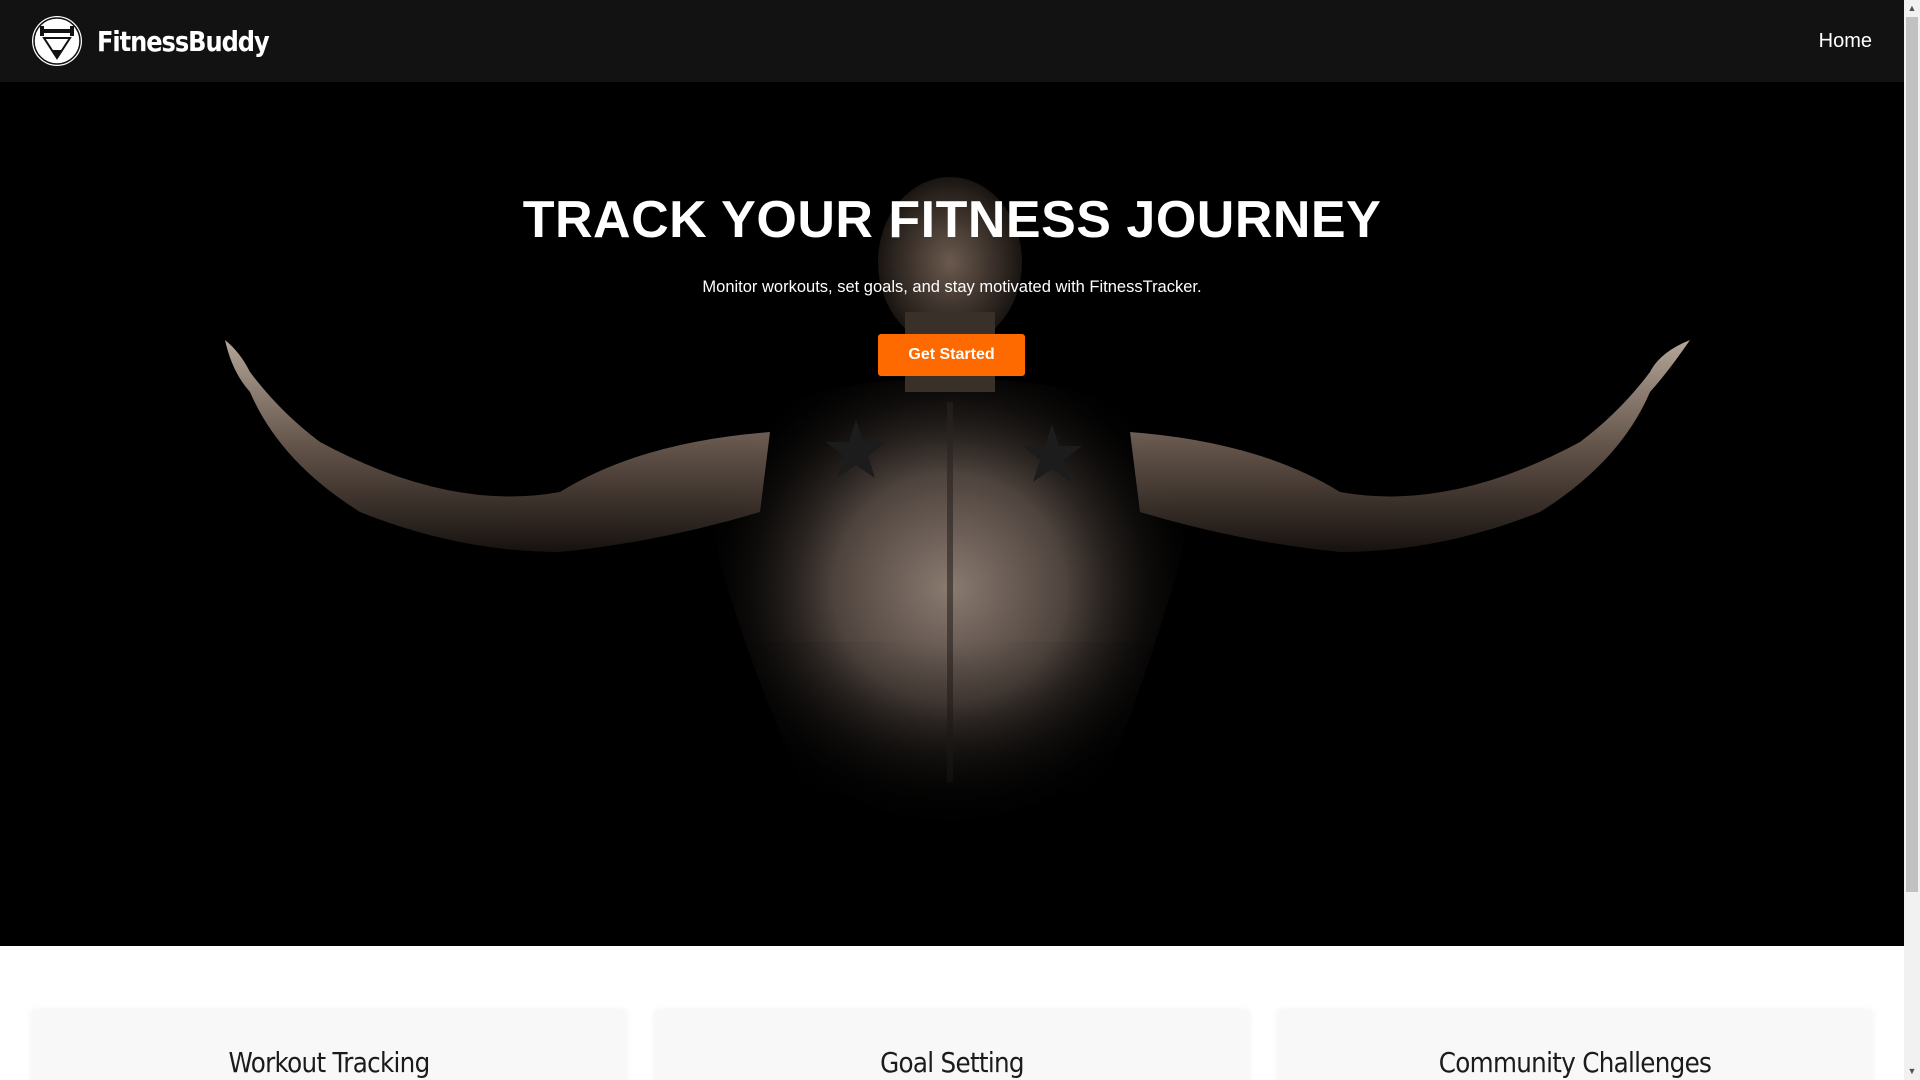 The width and height of the screenshot is (1920, 1080). What do you see at coordinates (952, 1062) in the screenshot?
I see `feature-title: Goal Setting` at bounding box center [952, 1062].